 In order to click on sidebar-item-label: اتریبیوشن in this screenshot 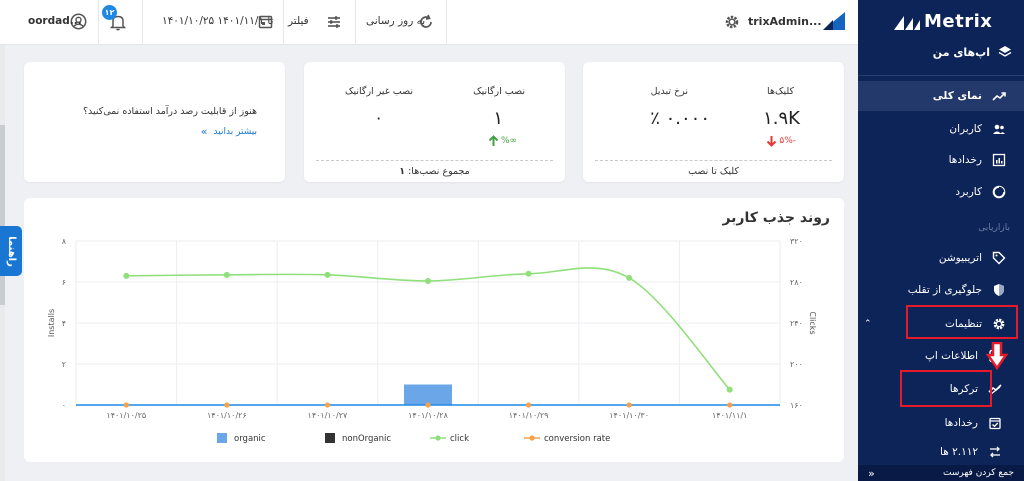, I will do `click(960, 258)`.